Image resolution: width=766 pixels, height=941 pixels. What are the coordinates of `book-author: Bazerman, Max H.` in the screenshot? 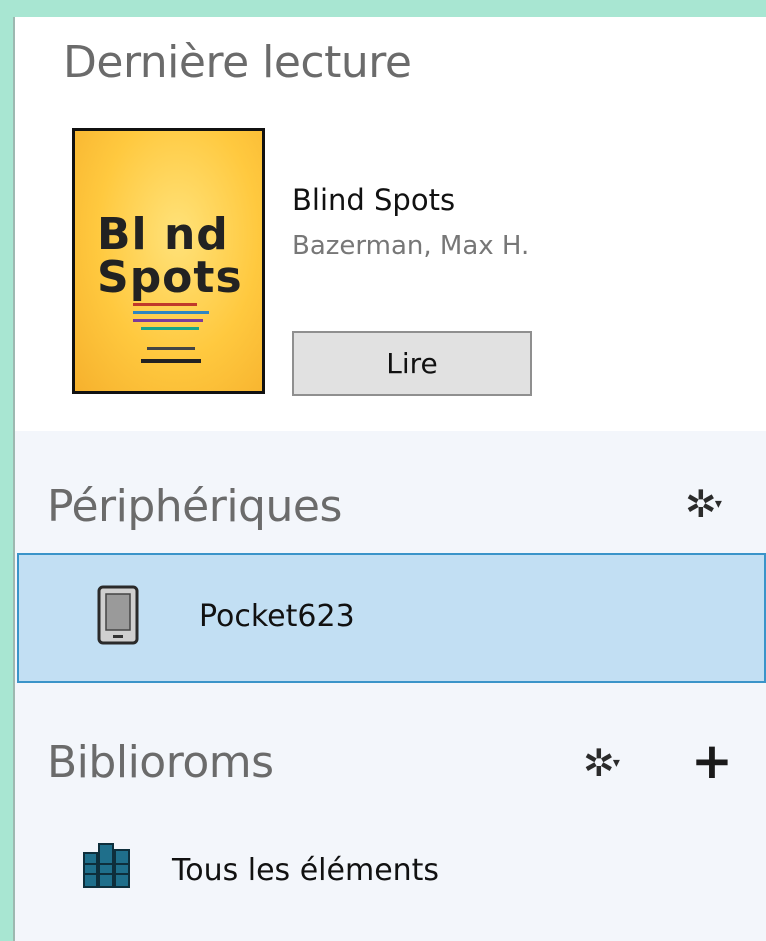 It's located at (411, 246).